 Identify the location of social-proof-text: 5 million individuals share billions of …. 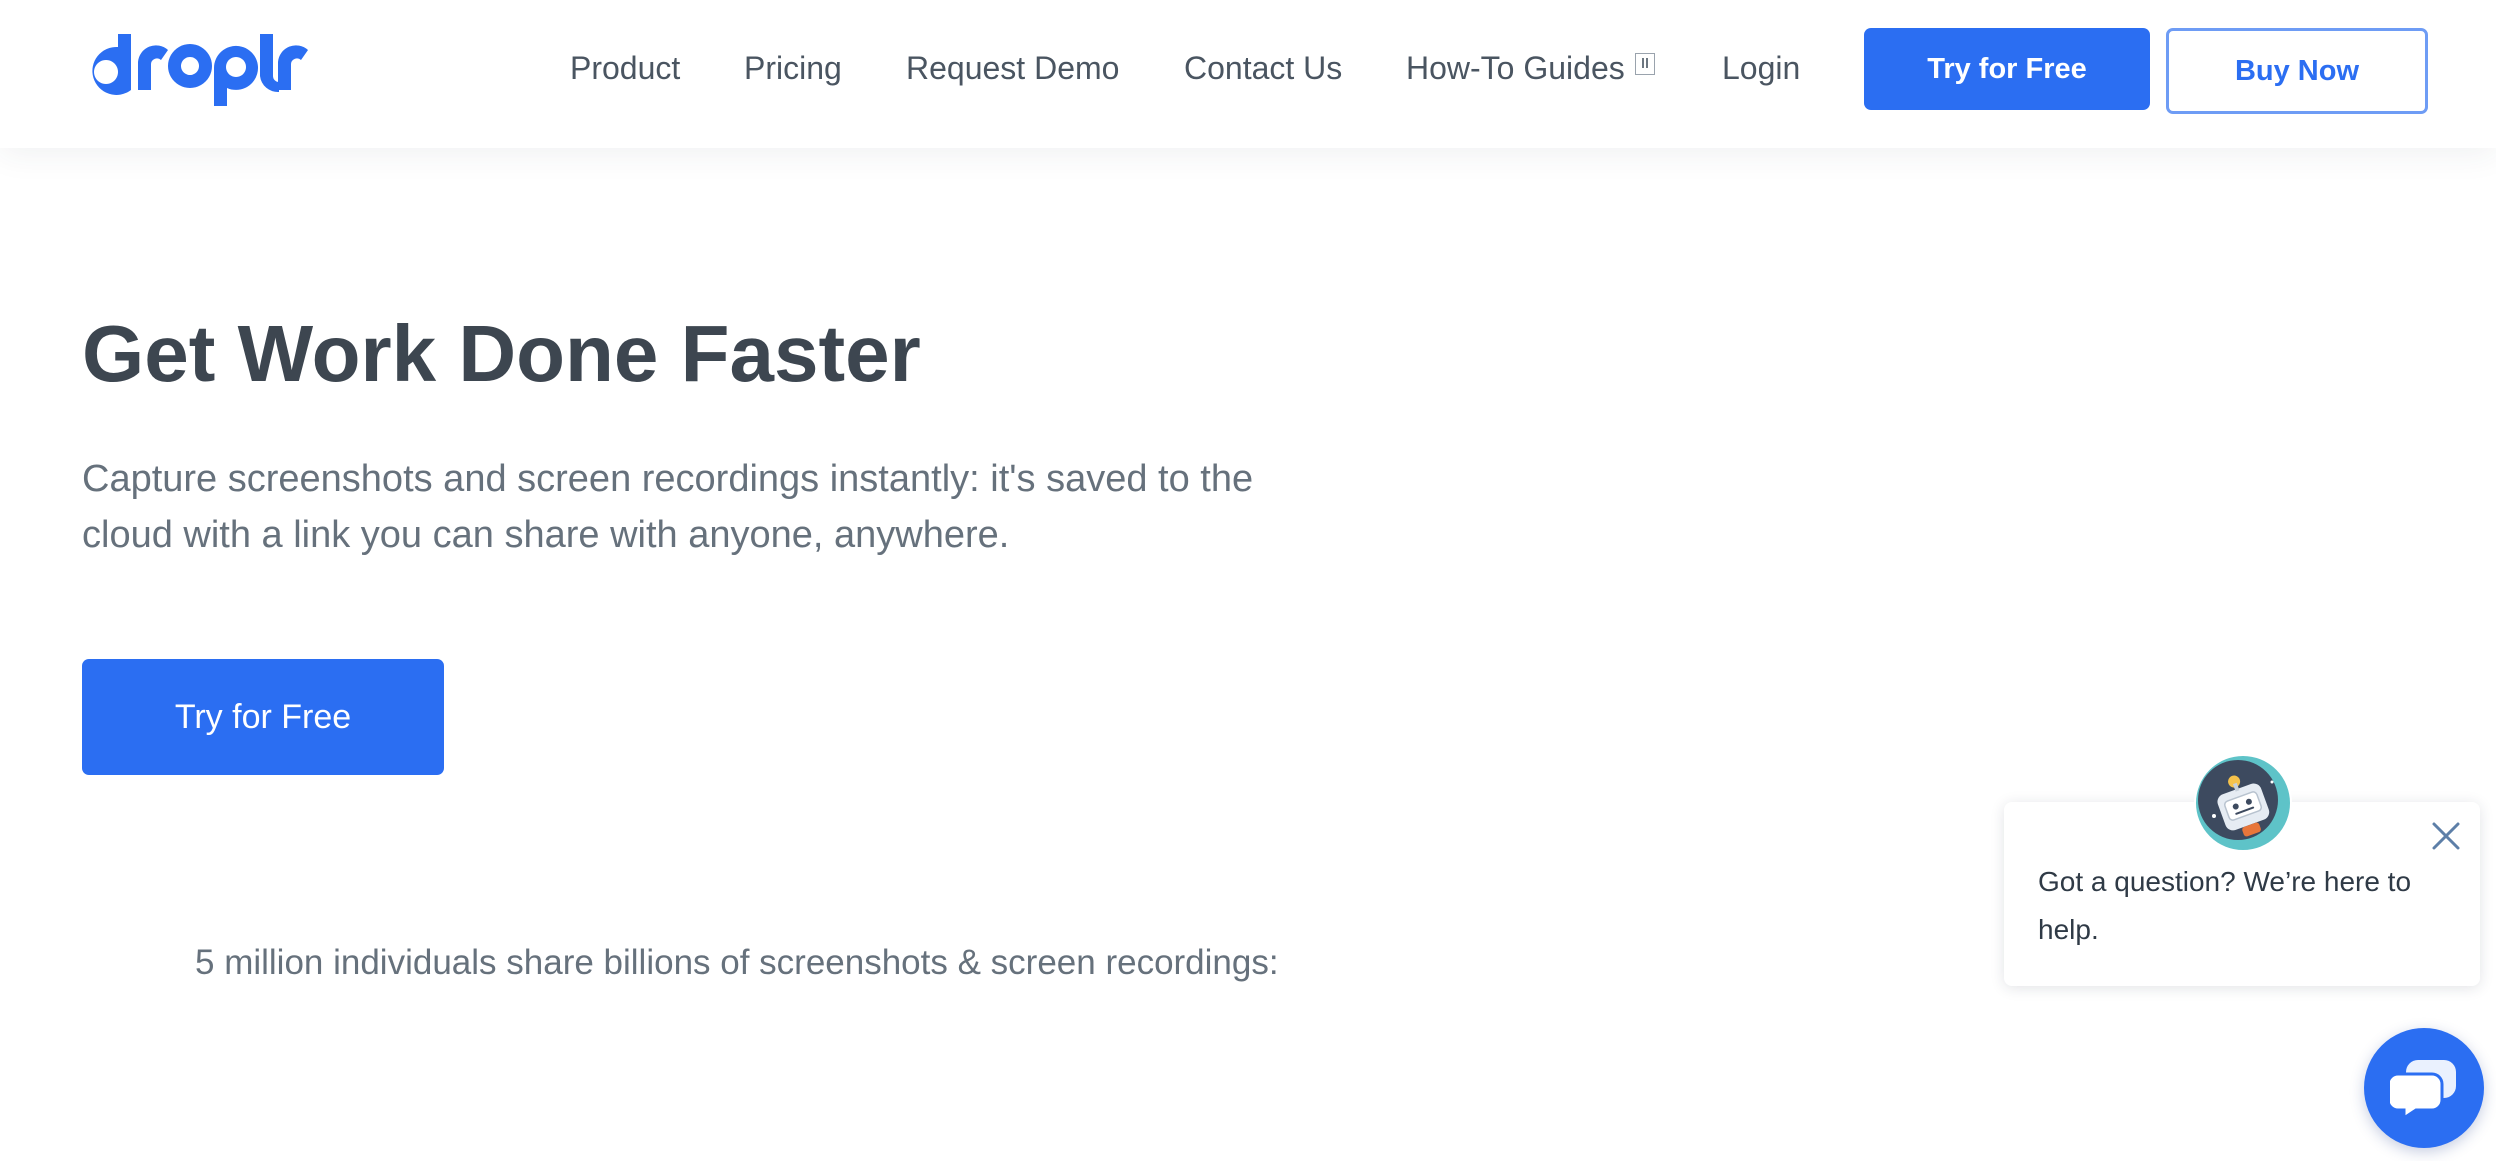
(737, 962).